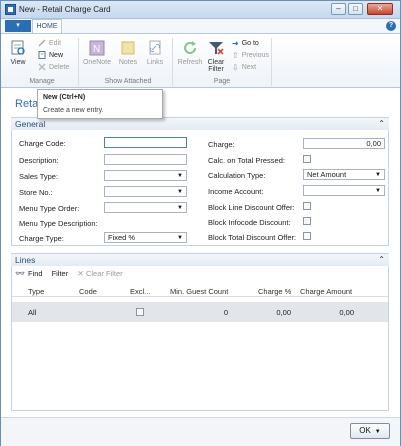  I want to click on edit-label: Edit, so click(55, 43).